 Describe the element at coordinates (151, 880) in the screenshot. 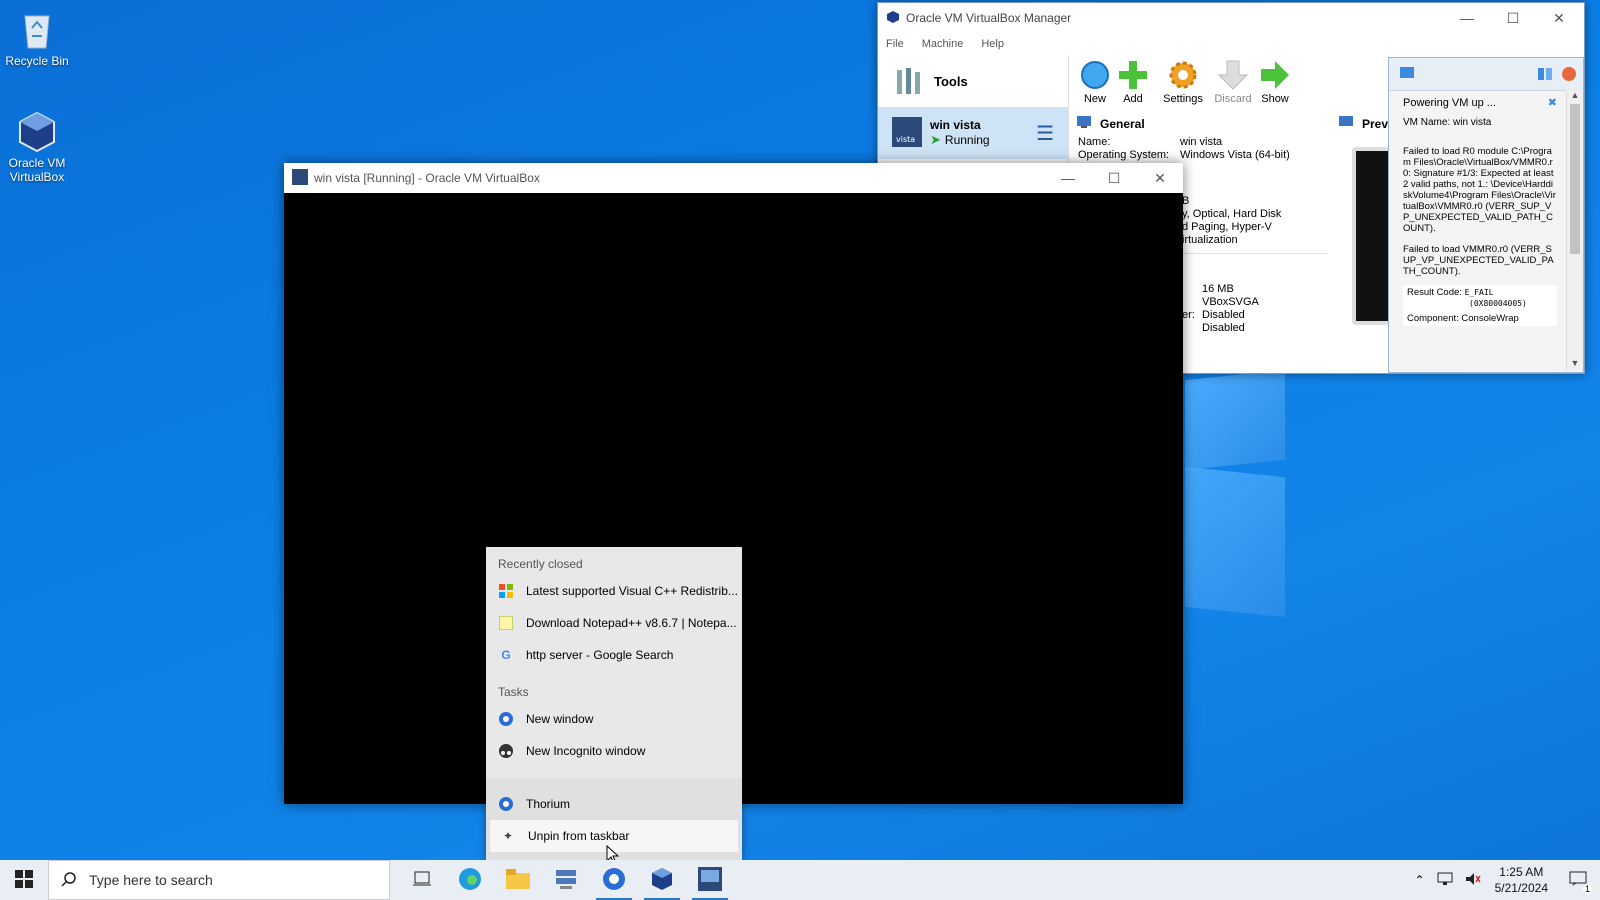

I see `search-placeholder: Type here to search` at that location.